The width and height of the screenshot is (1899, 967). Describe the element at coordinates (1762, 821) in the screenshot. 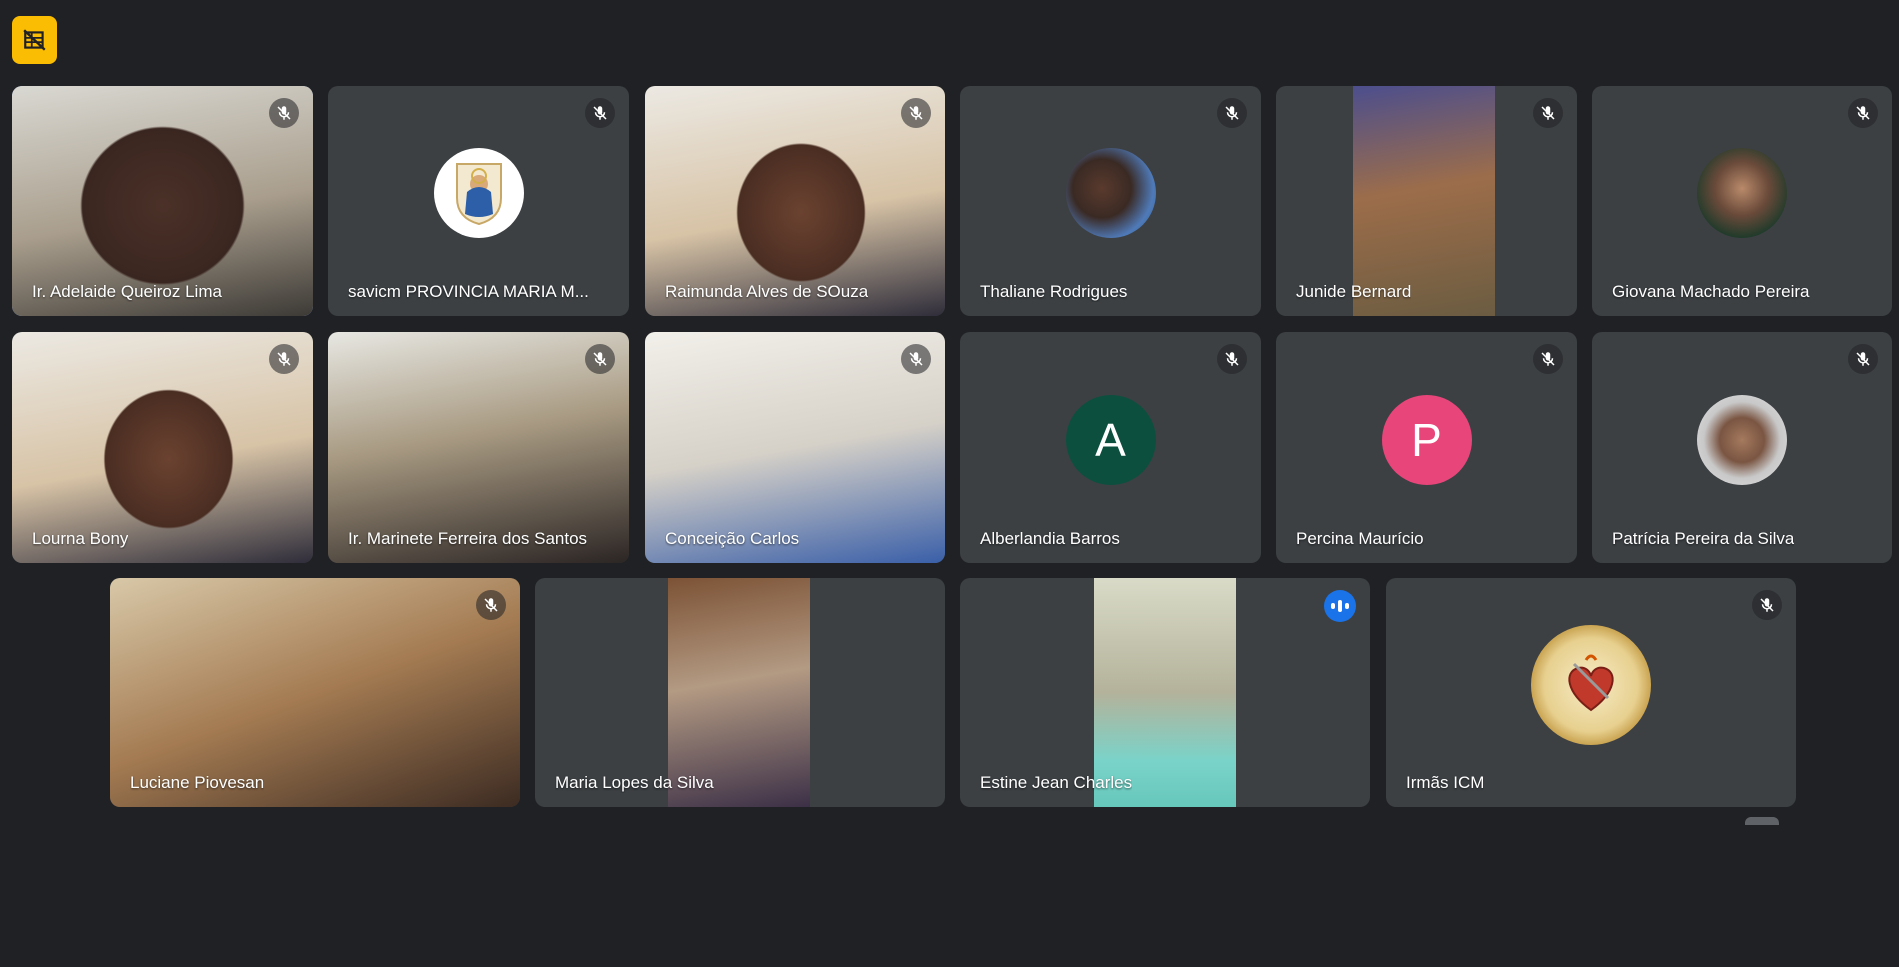

I see `scroll-indicator` at that location.